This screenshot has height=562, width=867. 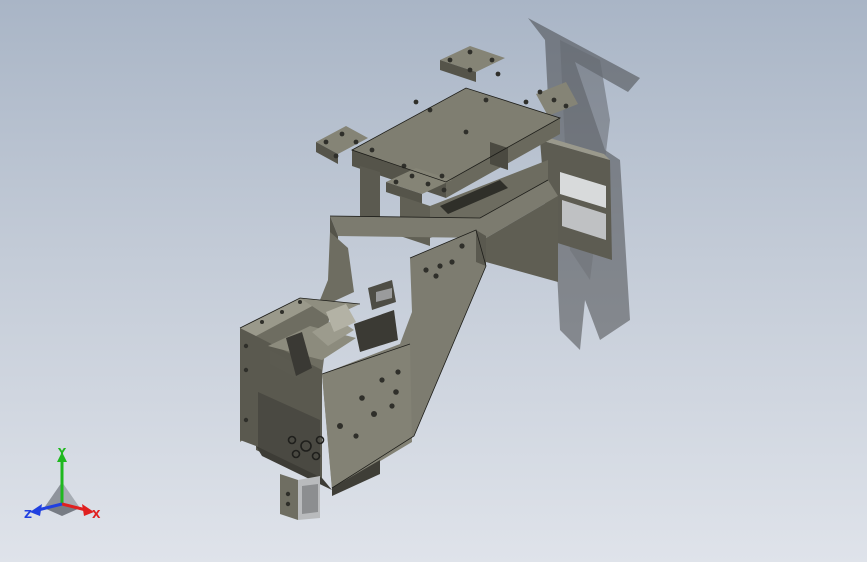 What do you see at coordinates (96, 514) in the screenshot?
I see `x-axis-label: X` at bounding box center [96, 514].